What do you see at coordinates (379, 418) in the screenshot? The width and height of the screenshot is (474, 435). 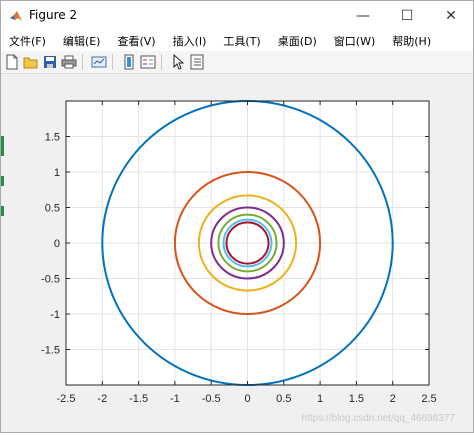 I see `watermark-text: https://blog.csdn.net/qq_46696377` at bounding box center [379, 418].